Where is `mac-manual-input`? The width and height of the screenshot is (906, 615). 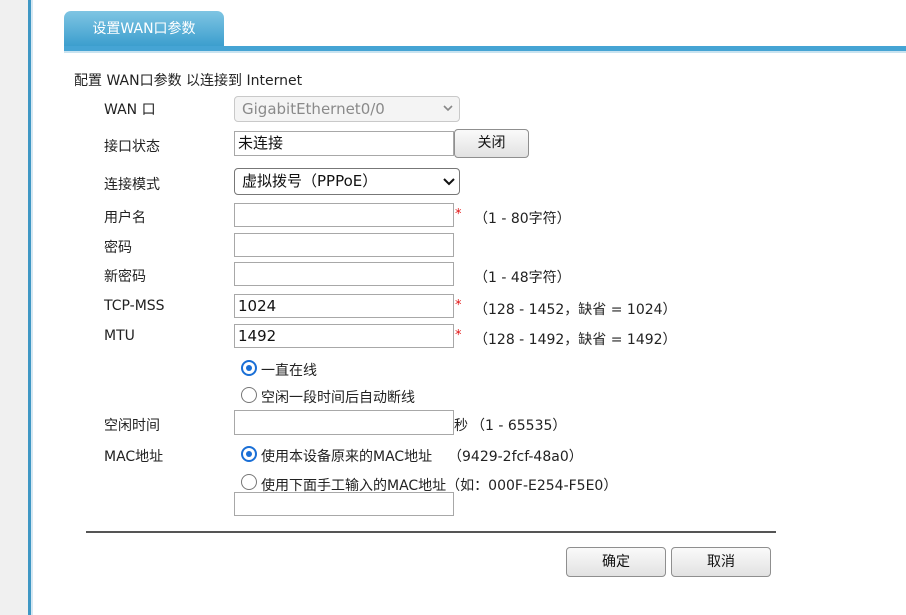
mac-manual-input is located at coordinates (344, 504).